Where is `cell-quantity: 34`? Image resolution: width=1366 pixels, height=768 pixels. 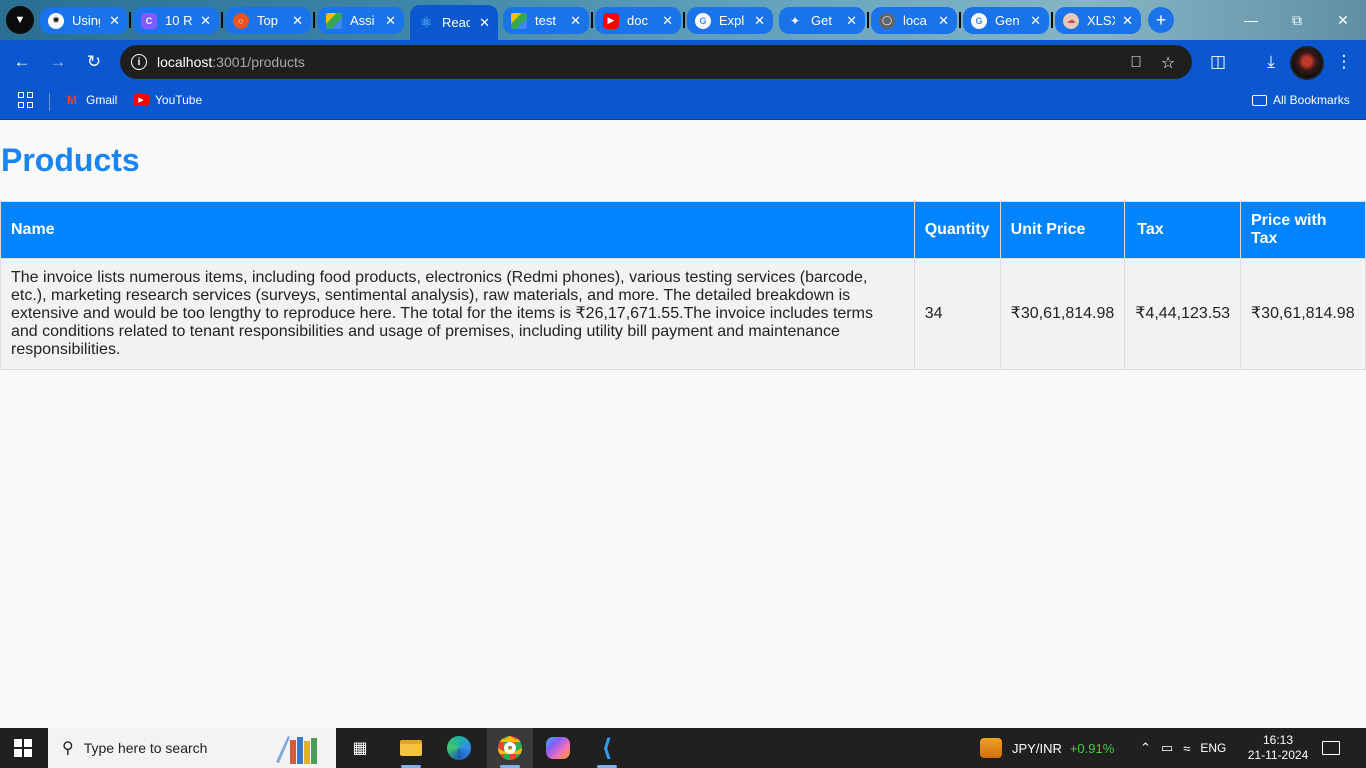 cell-quantity: 34 is located at coordinates (957, 314).